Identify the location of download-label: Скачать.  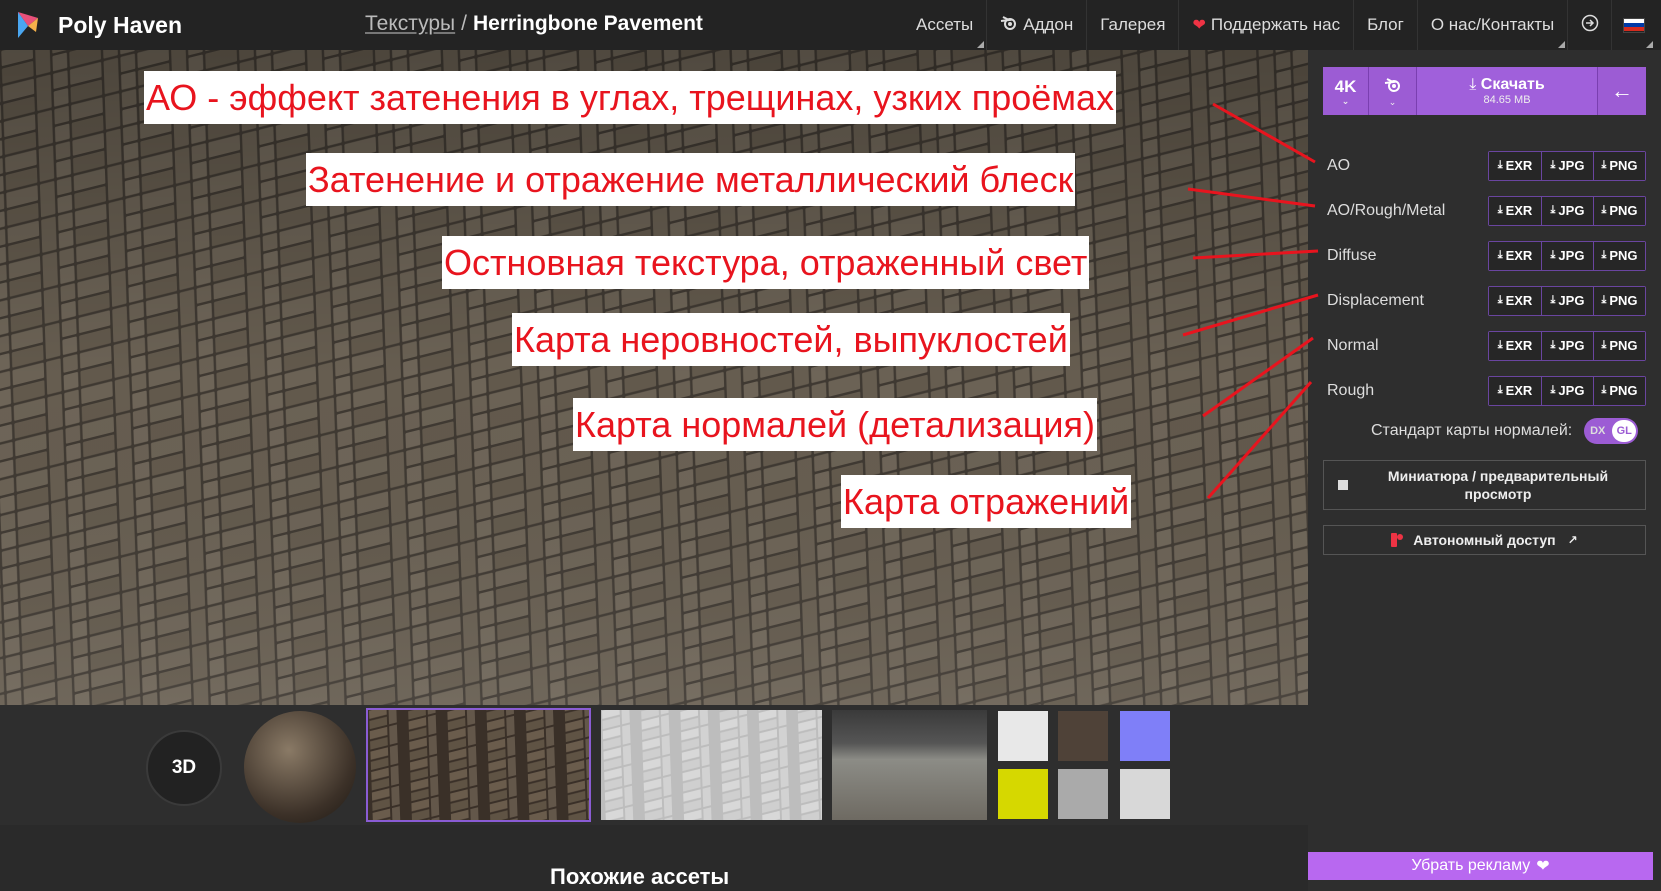
(1512, 84).